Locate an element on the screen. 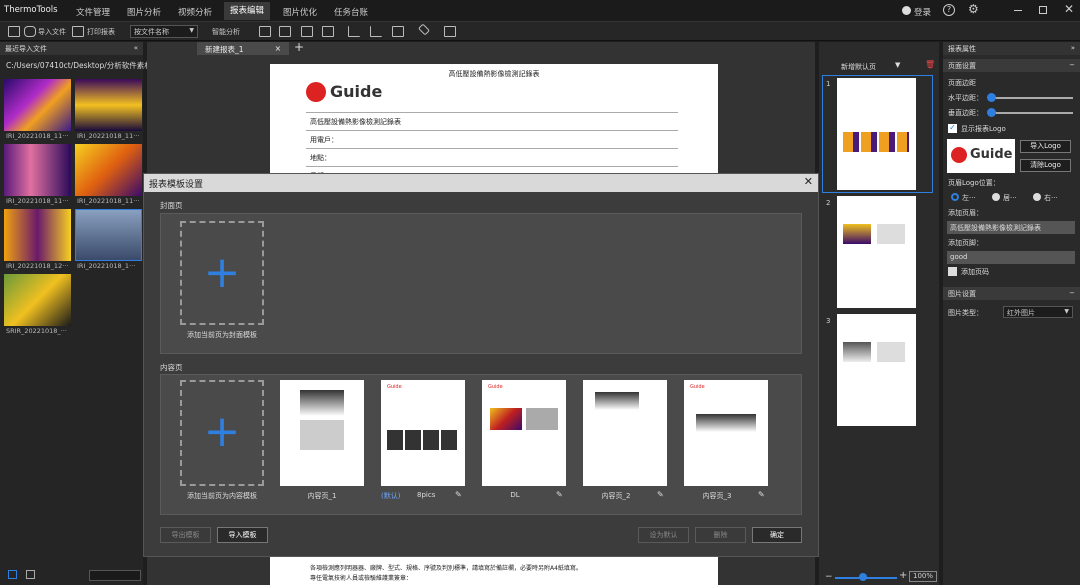  table-icon is located at coordinates (307, 31).